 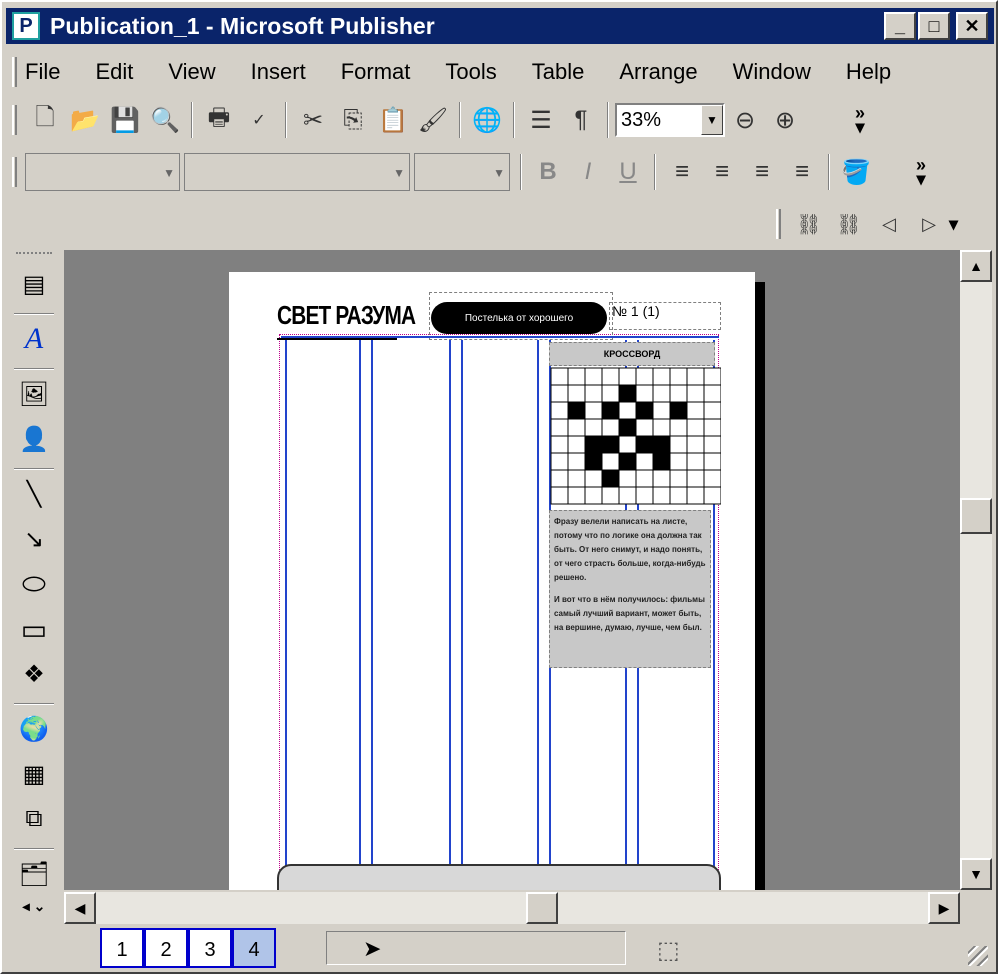 I want to click on new-icon: 🗋, so click(x=45, y=120).